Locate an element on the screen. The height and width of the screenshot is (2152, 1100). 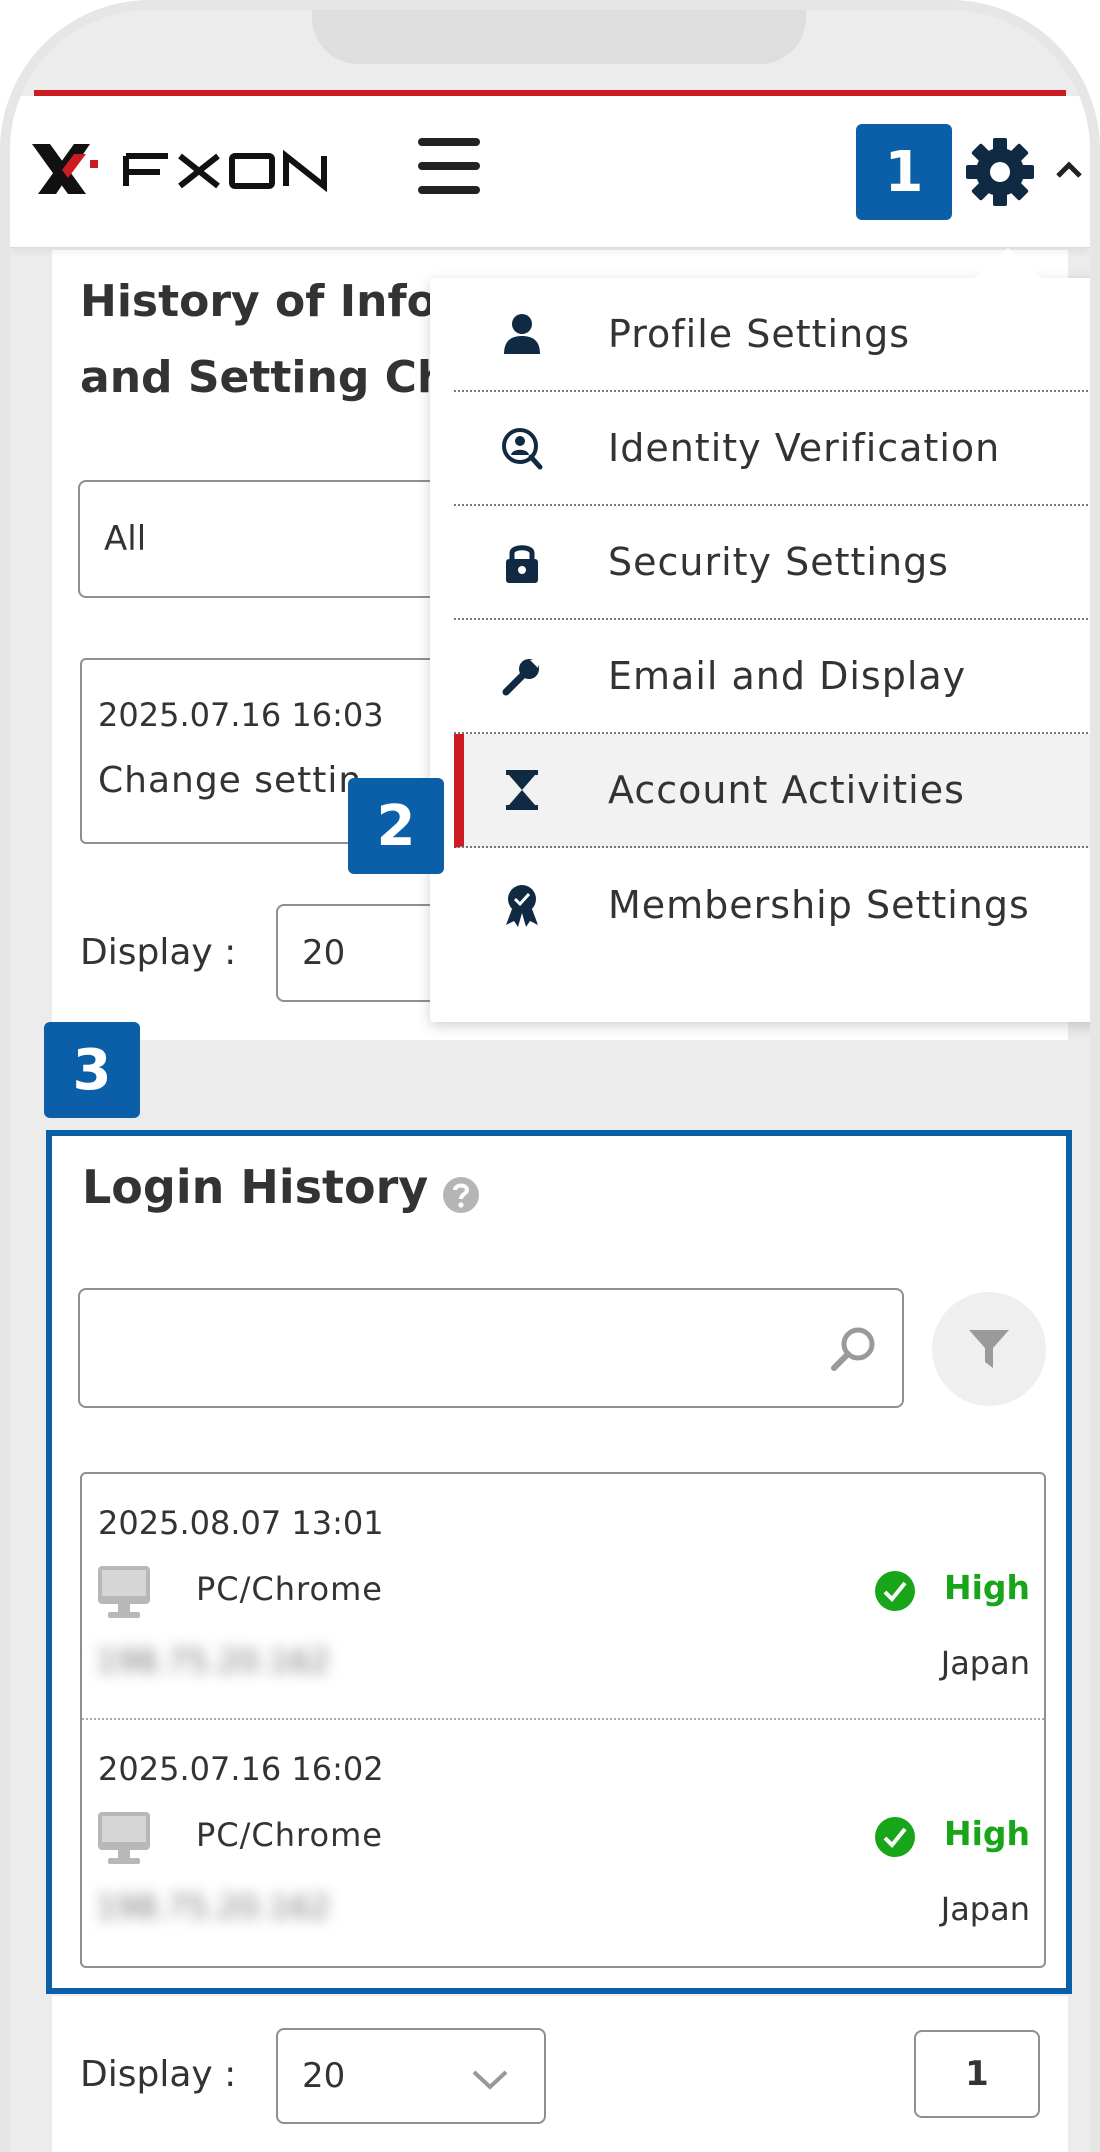
chevron-up-icon is located at coordinates (1069, 170).